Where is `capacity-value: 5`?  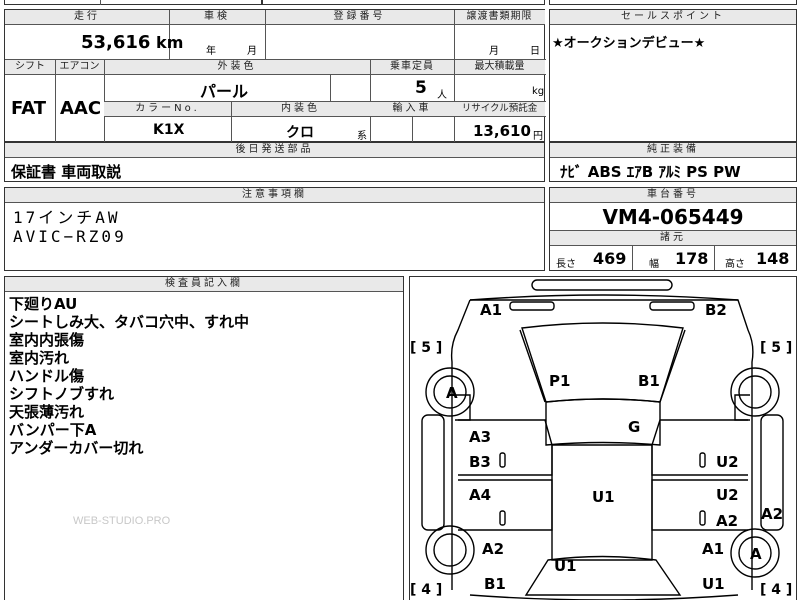 capacity-value: 5 is located at coordinates (421, 88).